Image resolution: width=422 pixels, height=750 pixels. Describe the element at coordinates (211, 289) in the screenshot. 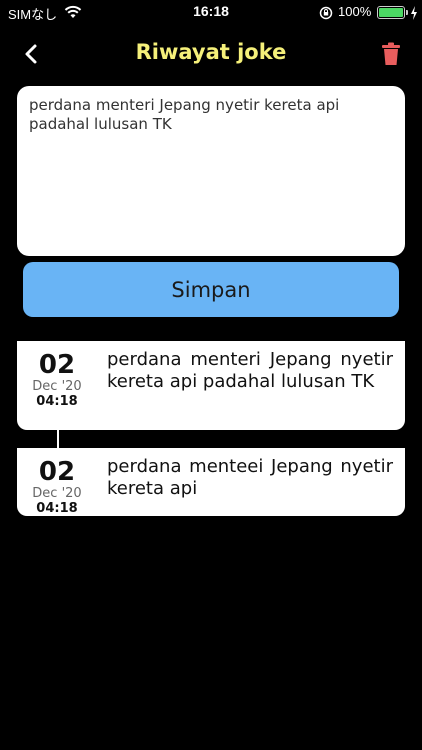

I see `save-button: Simpan` at that location.